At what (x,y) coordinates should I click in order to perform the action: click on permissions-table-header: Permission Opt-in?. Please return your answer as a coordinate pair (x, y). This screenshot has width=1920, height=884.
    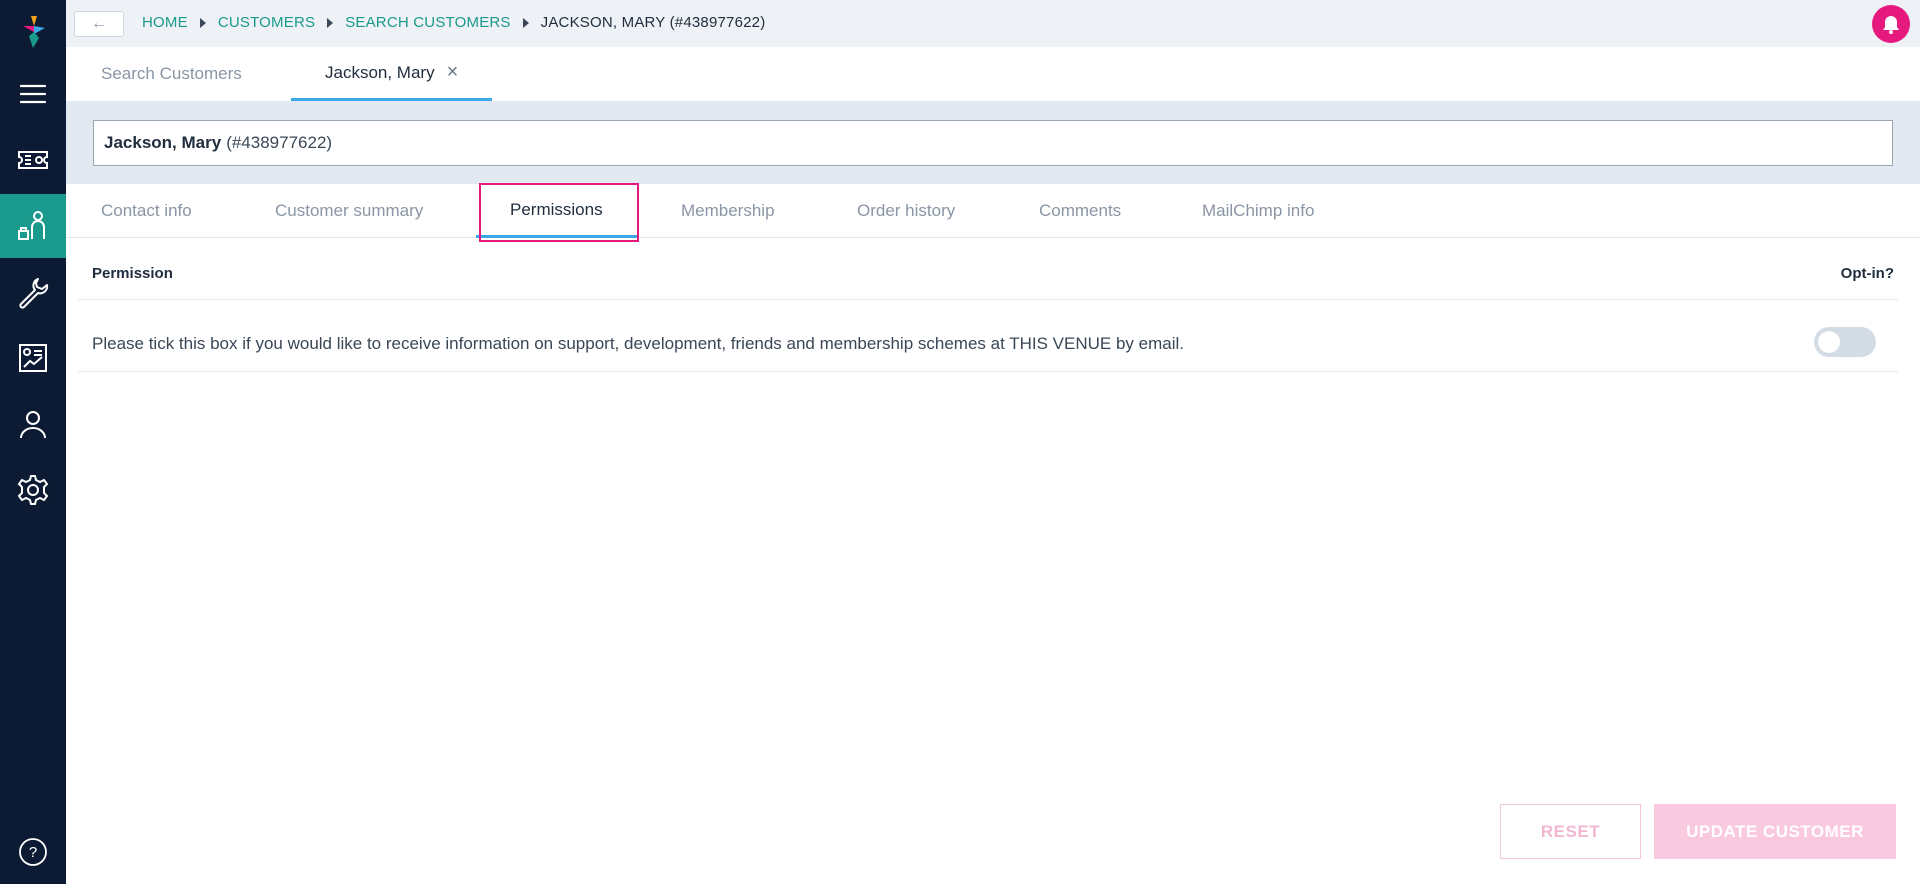
    Looking at the image, I should click on (988, 269).